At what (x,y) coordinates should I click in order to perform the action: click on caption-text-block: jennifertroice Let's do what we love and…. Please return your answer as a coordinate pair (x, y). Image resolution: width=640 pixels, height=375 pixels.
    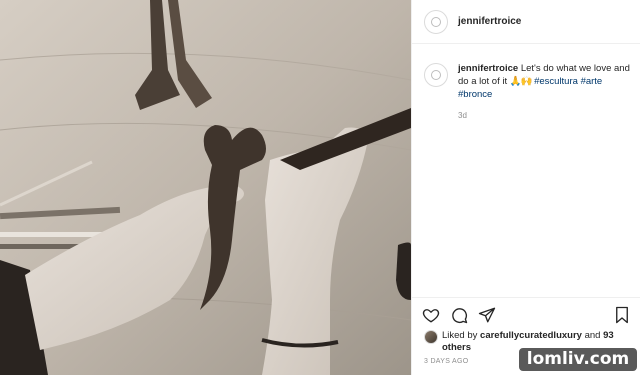
    Looking at the image, I should click on (546, 81).